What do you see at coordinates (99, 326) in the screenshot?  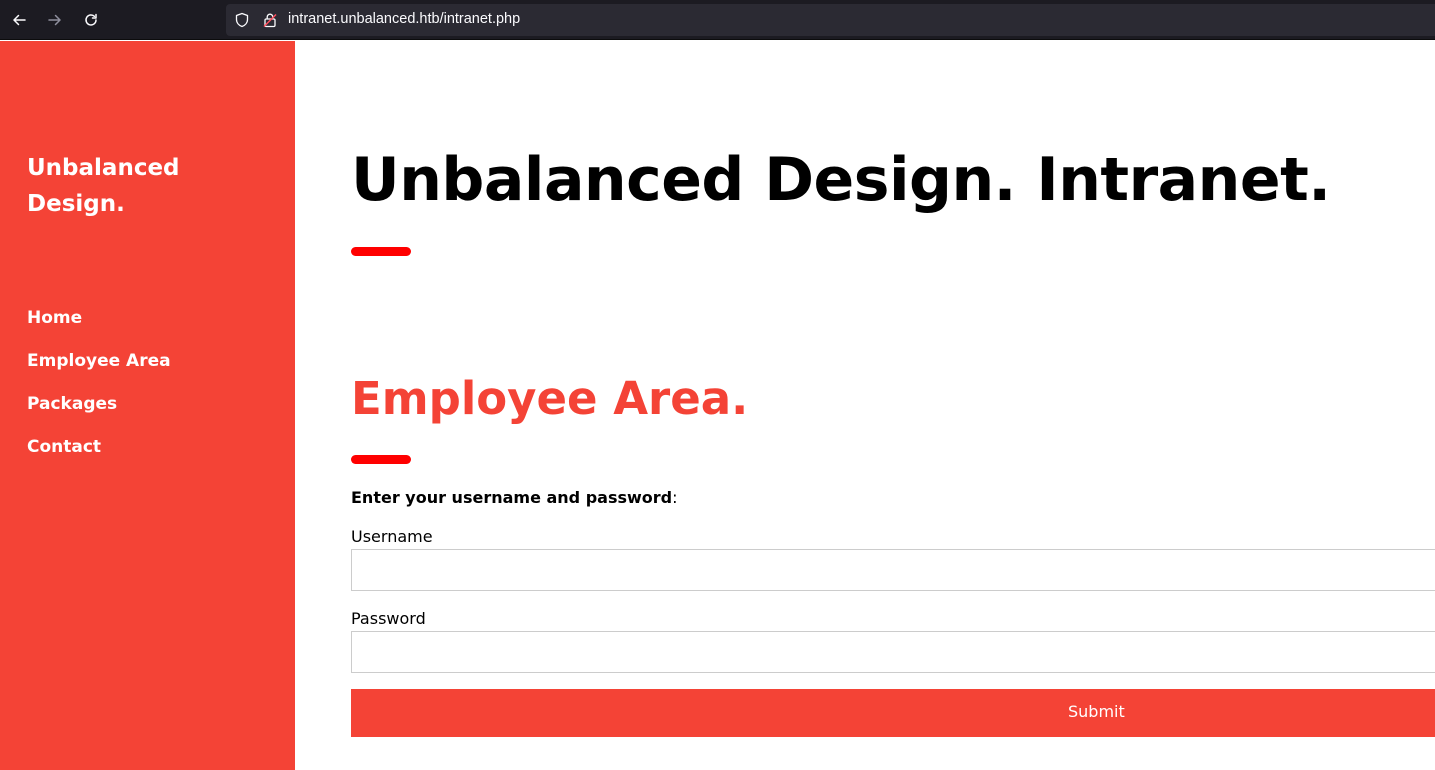 I see `sidebar-item-home: Home` at bounding box center [99, 326].